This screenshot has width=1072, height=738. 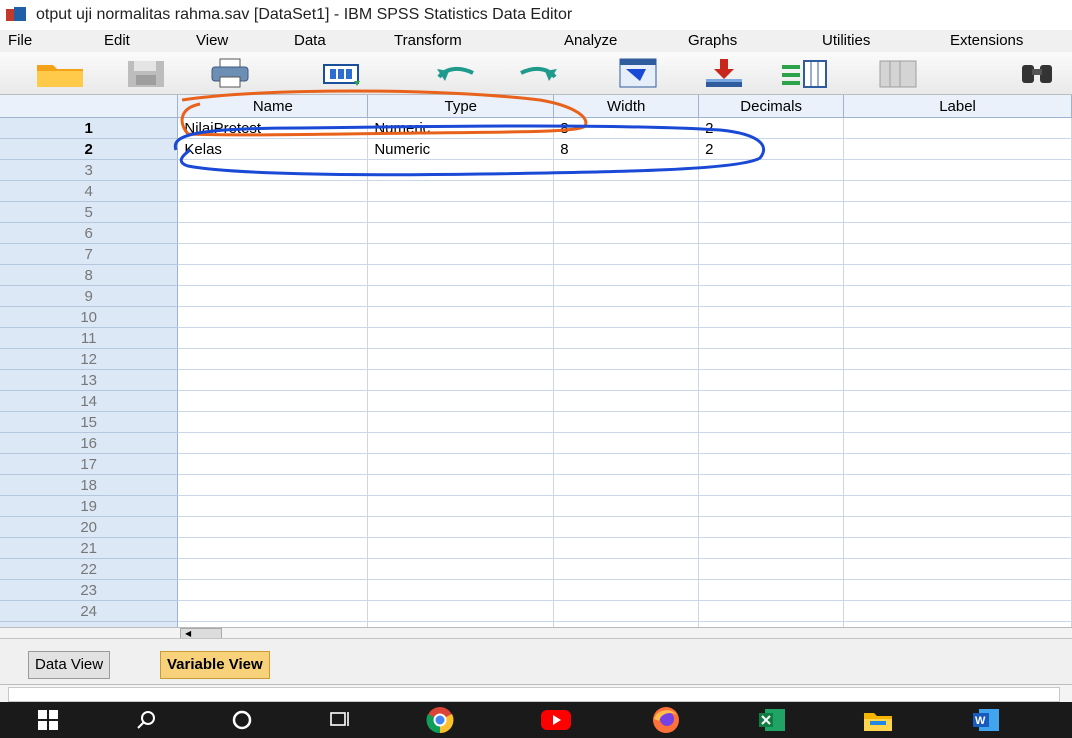 I want to click on row-number: 2, so click(x=89, y=149).